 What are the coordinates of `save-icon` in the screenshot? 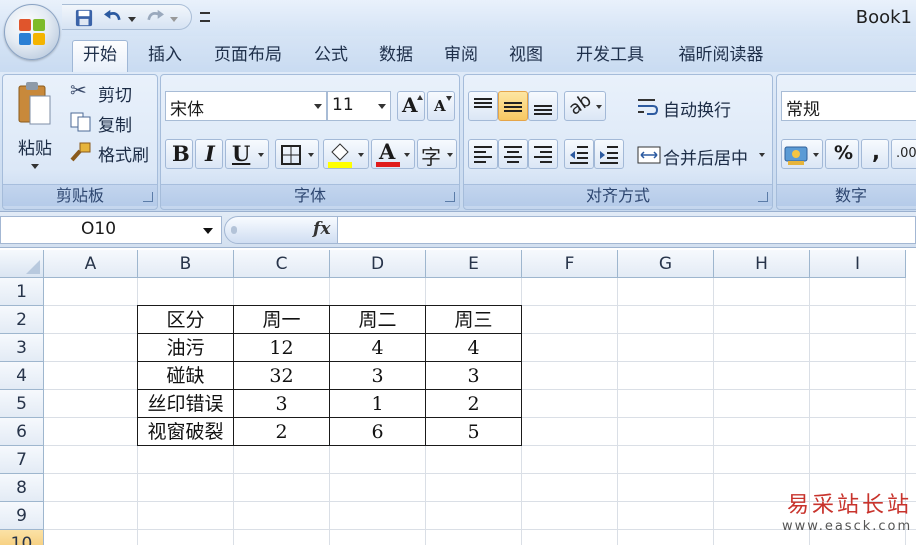 It's located at (84, 18).